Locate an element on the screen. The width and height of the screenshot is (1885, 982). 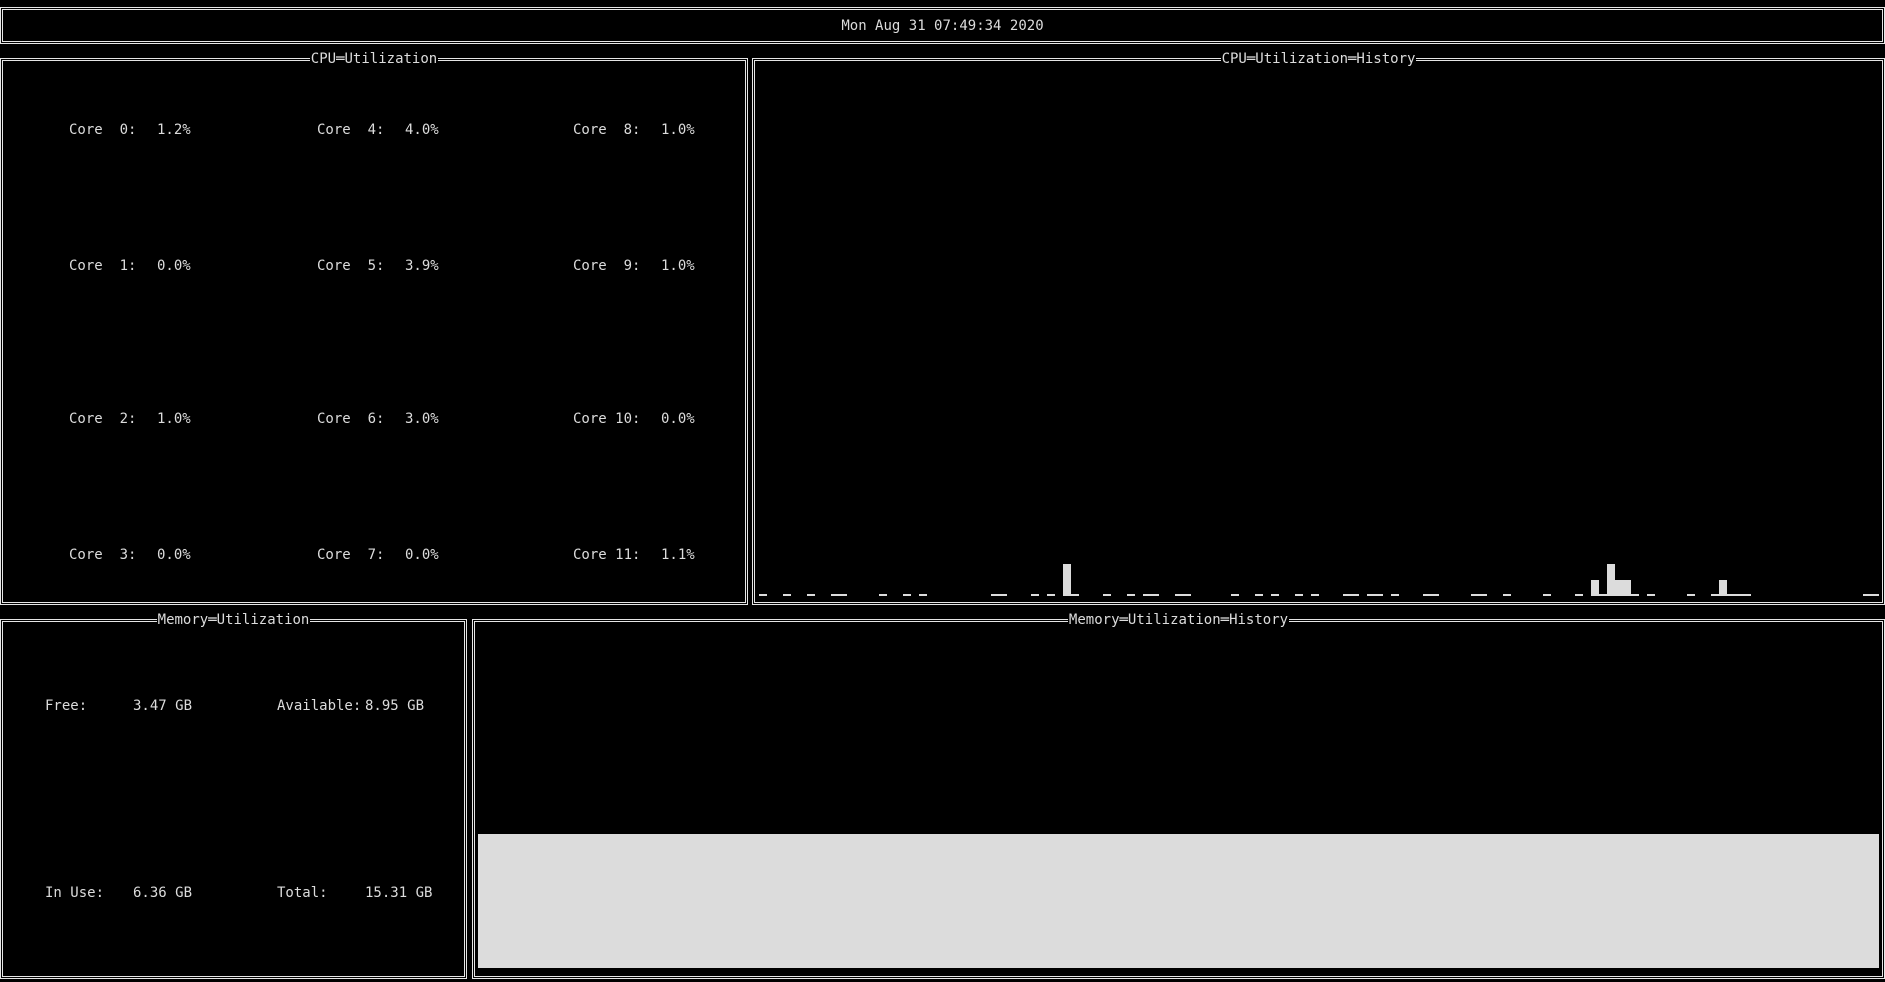
core-11-value: 1.1% is located at coordinates (678, 555).